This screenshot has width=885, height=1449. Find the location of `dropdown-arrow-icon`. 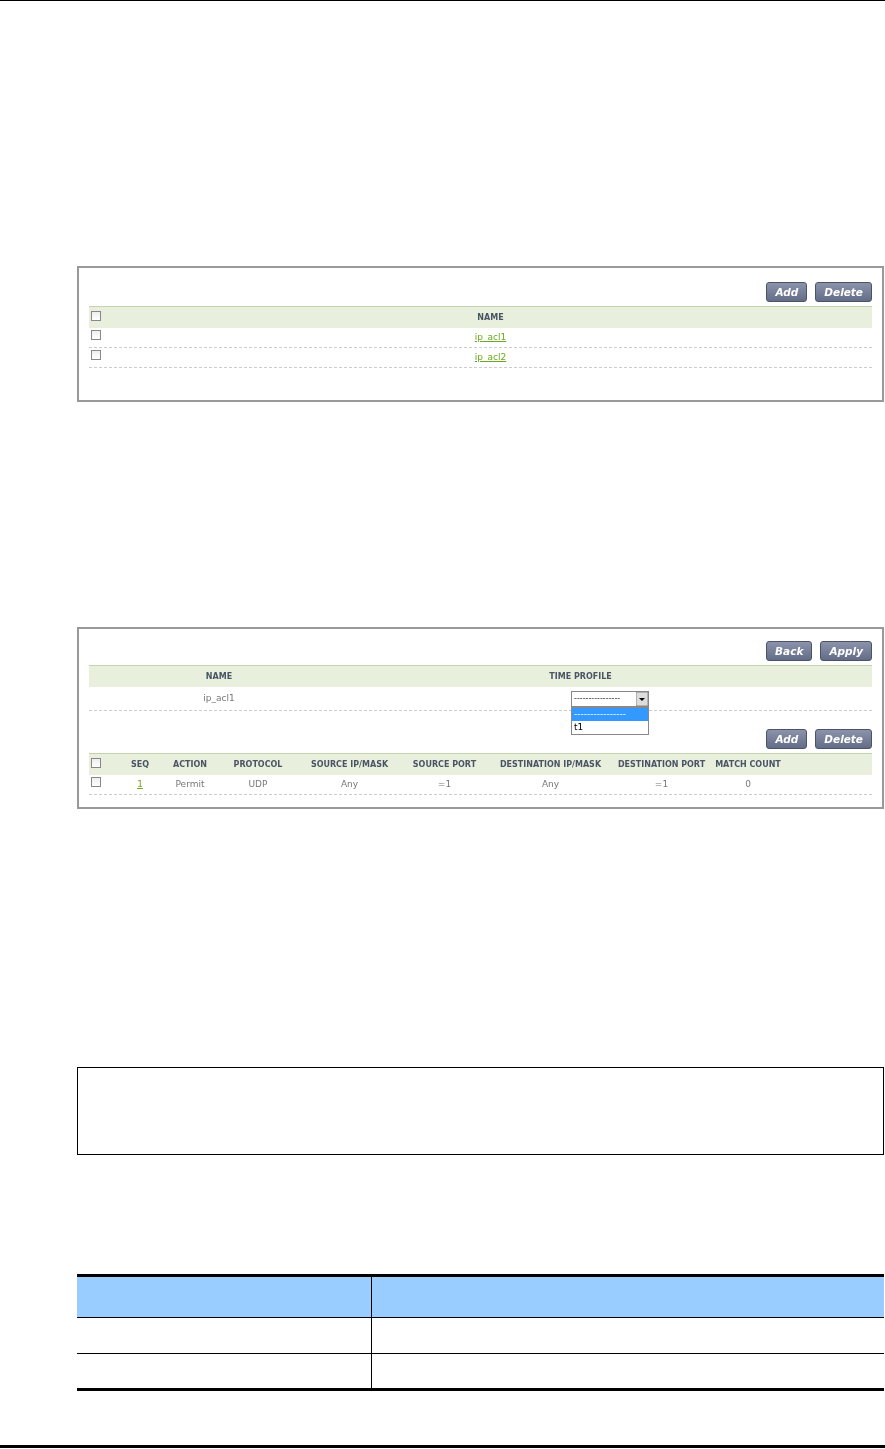

dropdown-arrow-icon is located at coordinates (642, 698).